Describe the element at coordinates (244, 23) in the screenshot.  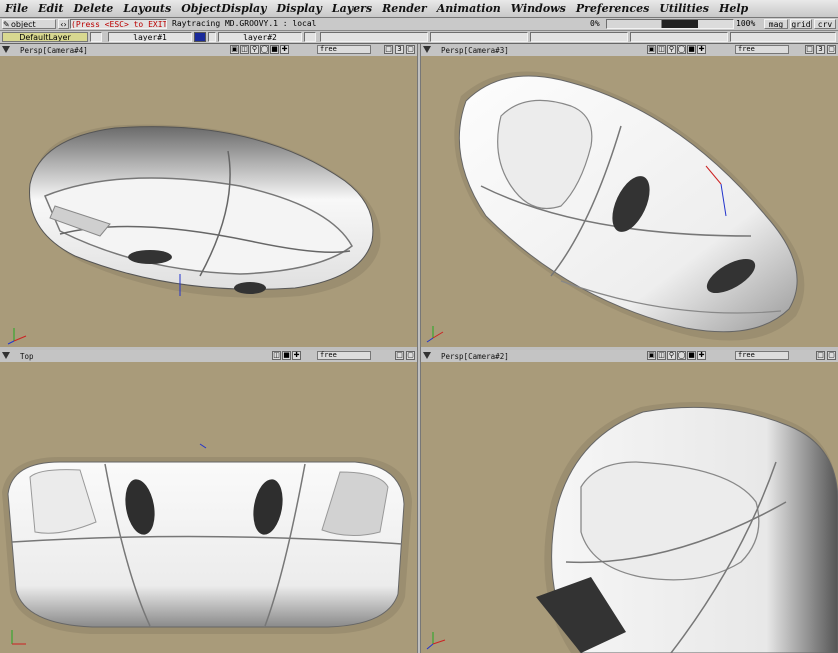
I see `status-text: Raytracing MD.GROOVY.1 : local` at that location.